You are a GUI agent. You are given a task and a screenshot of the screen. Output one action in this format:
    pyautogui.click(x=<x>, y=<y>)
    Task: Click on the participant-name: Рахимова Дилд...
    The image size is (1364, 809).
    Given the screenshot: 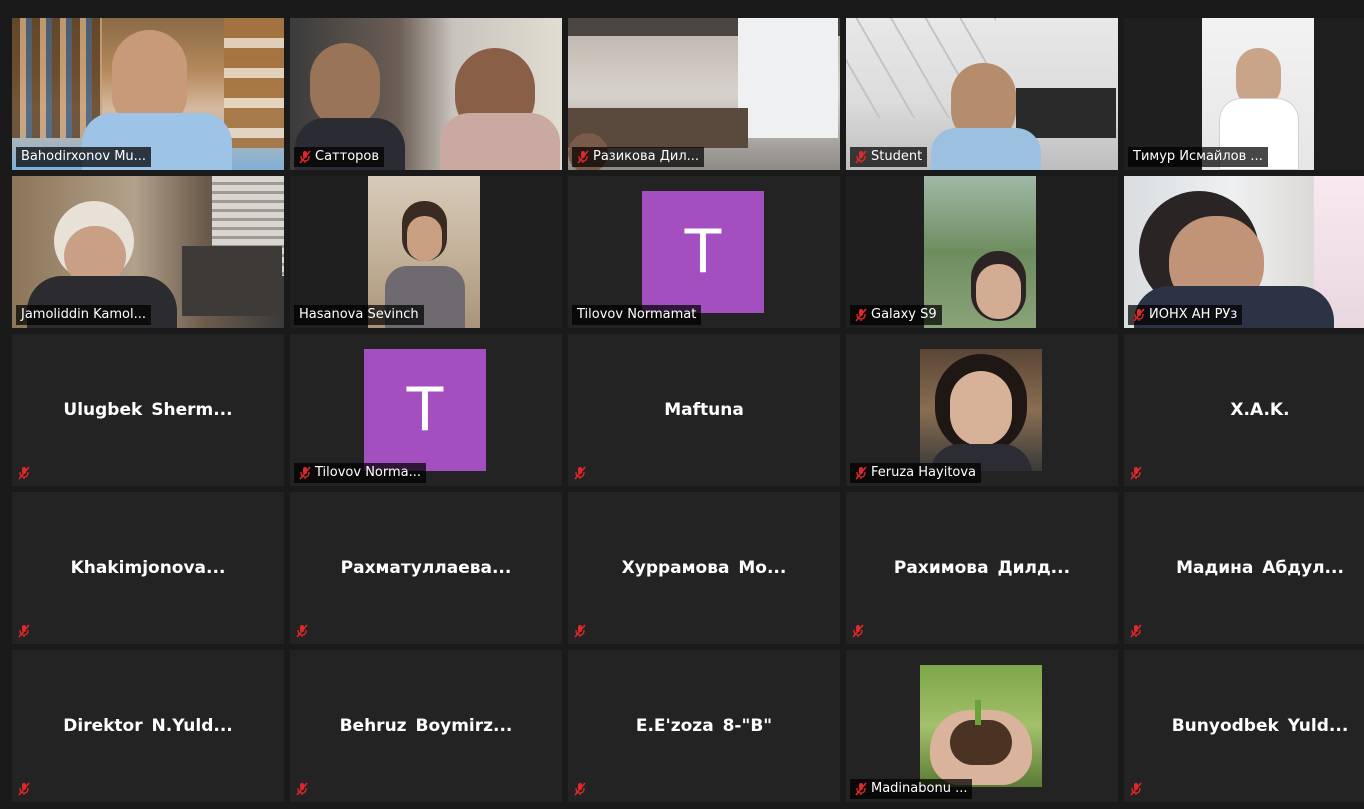 What is the action you would take?
    pyautogui.click(x=982, y=568)
    